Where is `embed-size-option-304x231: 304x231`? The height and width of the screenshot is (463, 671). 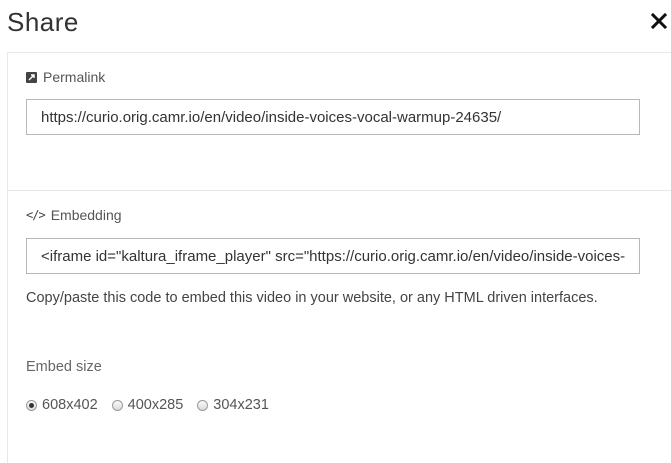
embed-size-option-304x231: 304x231 is located at coordinates (233, 405).